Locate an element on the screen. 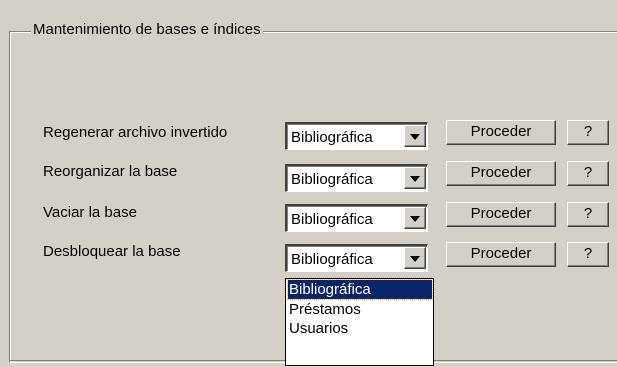 Image resolution: width=617 pixels, height=367 pixels. dropdown-option-prestamos: Préstamos is located at coordinates (324, 309).